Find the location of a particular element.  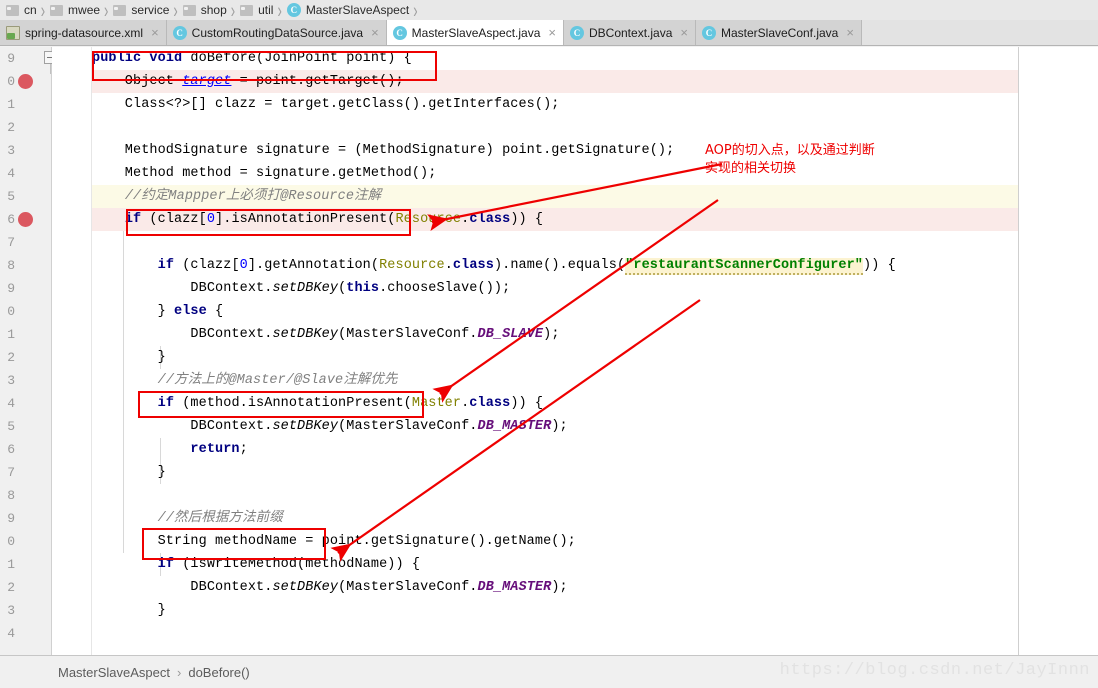

tab-dbcontext-java: C DBContext.java × is located at coordinates (630, 32).